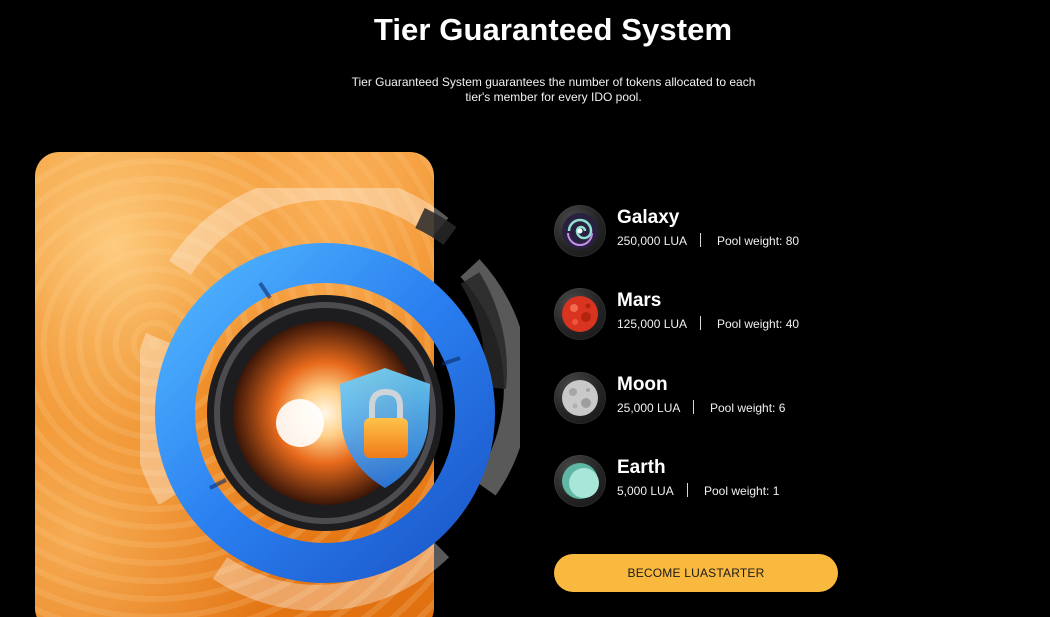 This screenshot has width=1050, height=617. I want to click on galaxy-icon, so click(580, 231).